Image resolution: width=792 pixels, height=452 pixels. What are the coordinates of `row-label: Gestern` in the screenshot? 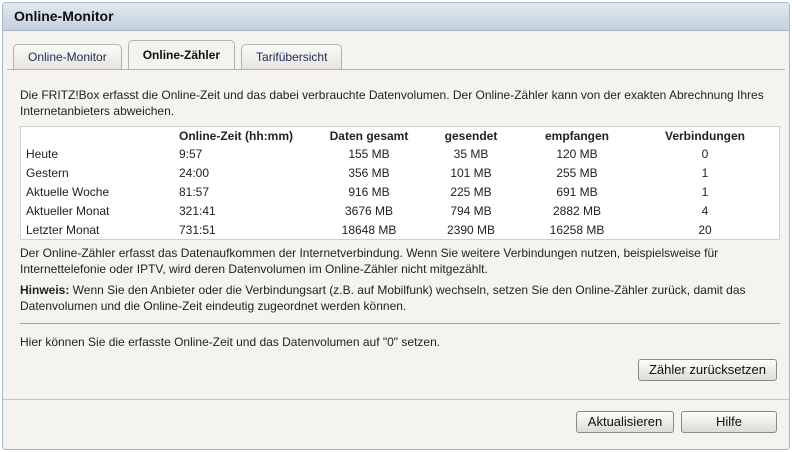 It's located at (47, 172).